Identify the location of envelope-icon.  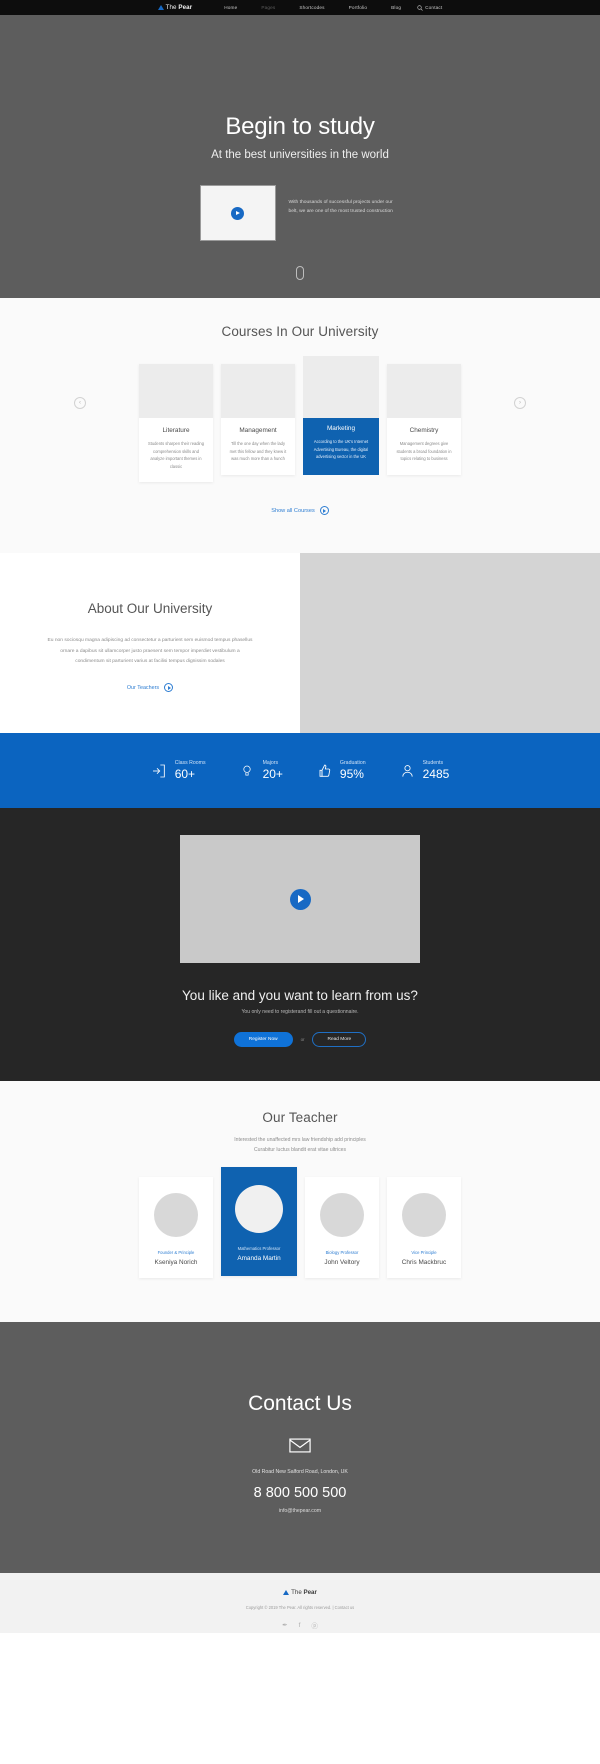
(300, 1448).